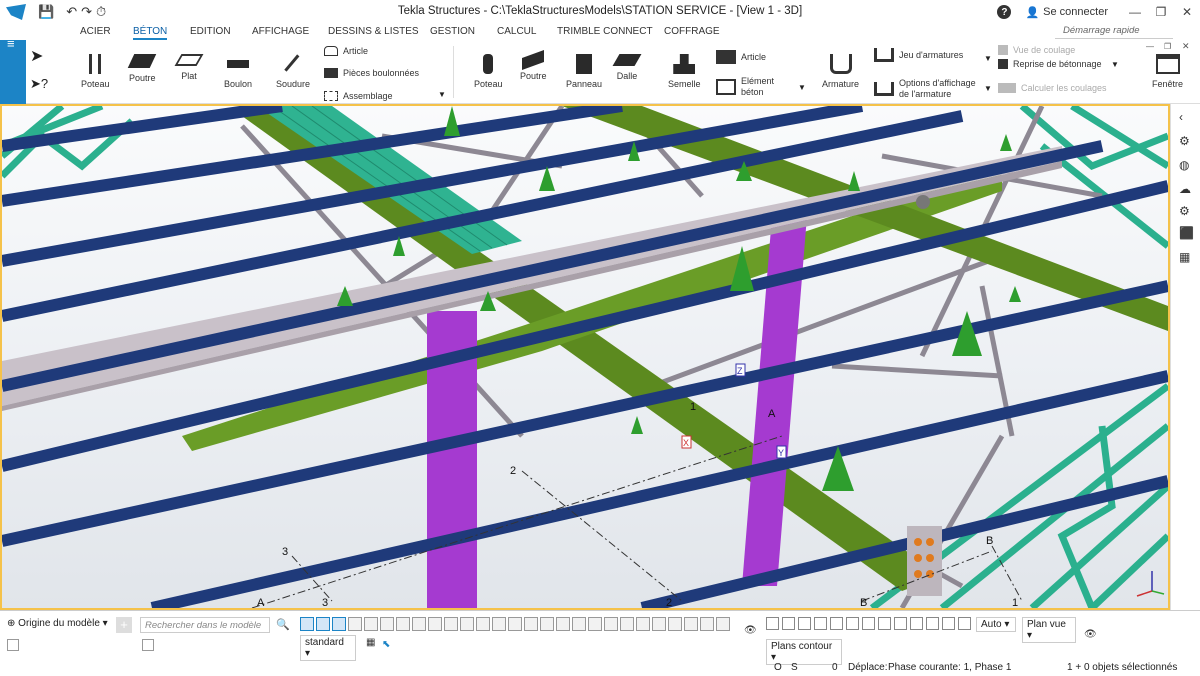 The width and height of the screenshot is (1200, 676). What do you see at coordinates (39, 84) in the screenshot?
I see `help-pointer-icon: ➤?` at bounding box center [39, 84].